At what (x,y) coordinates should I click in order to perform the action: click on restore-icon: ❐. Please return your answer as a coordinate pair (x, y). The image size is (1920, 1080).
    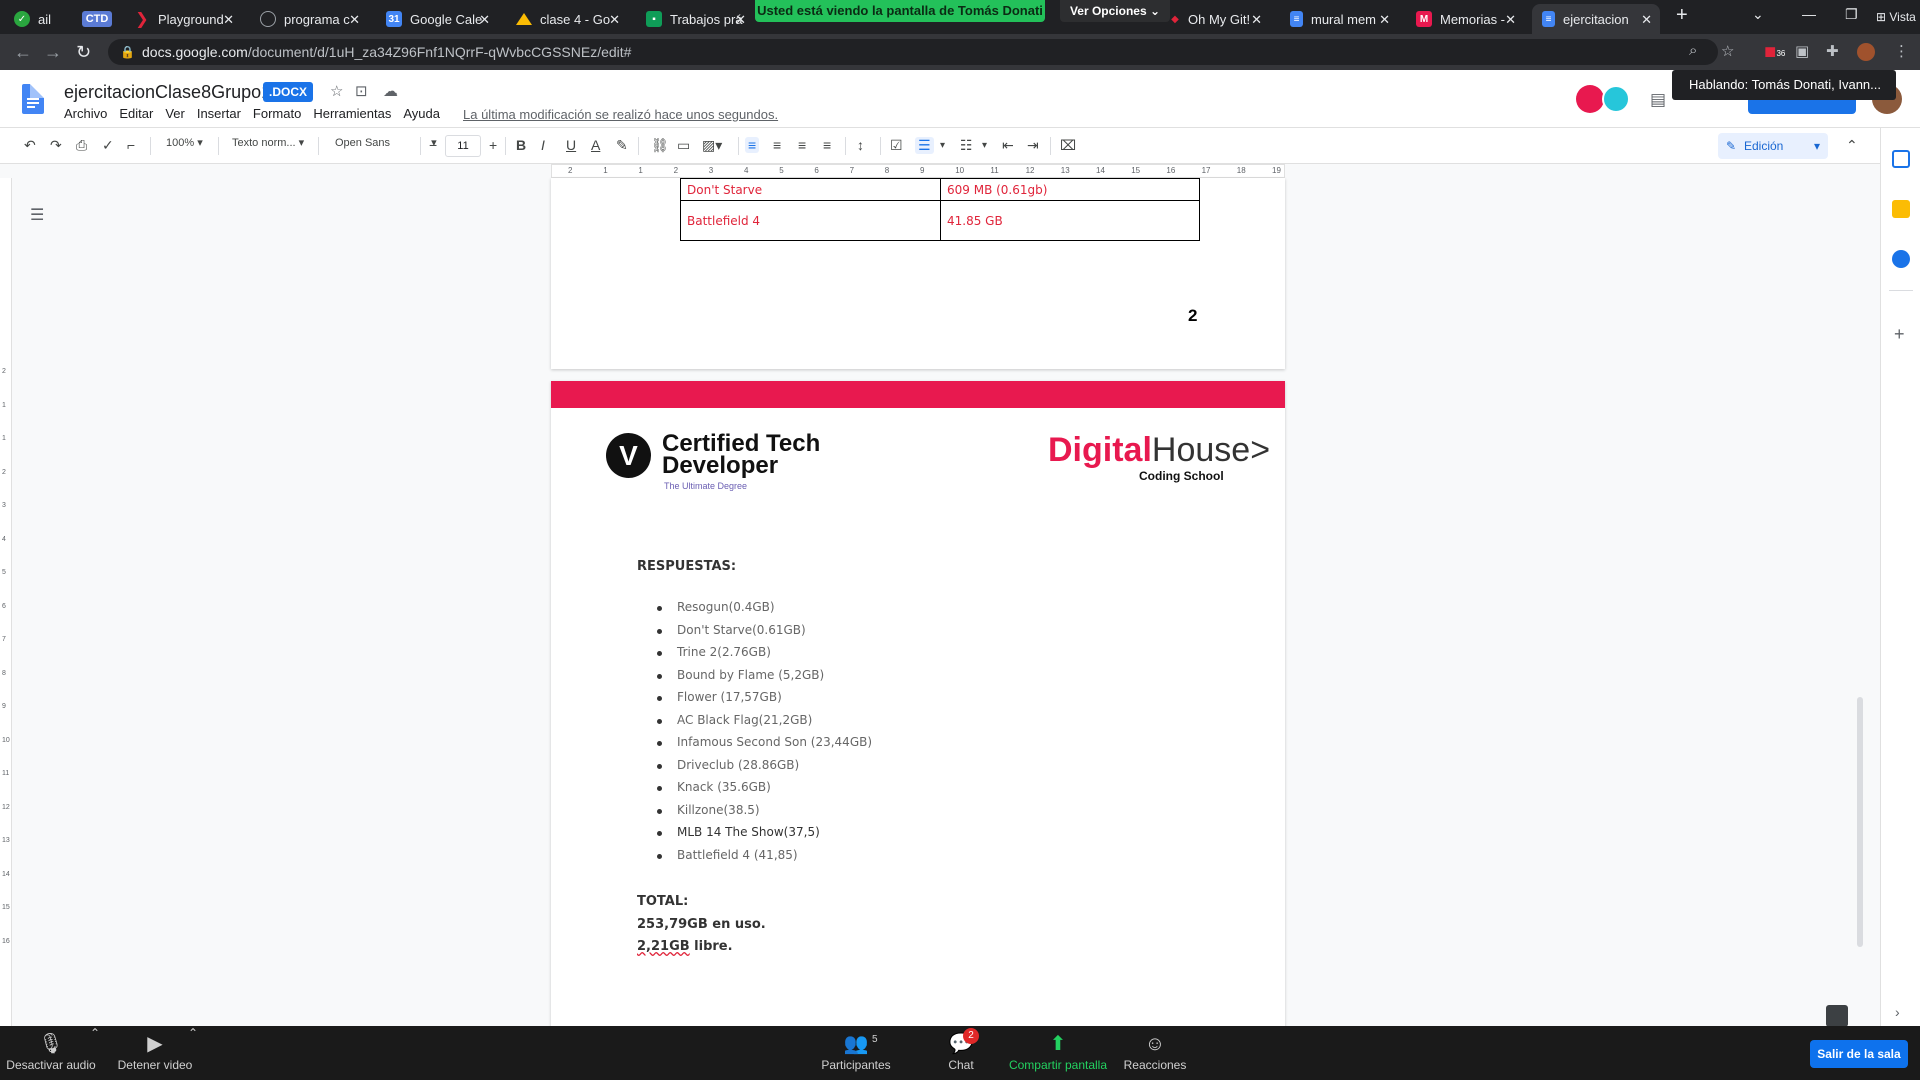
    Looking at the image, I should click on (1851, 14).